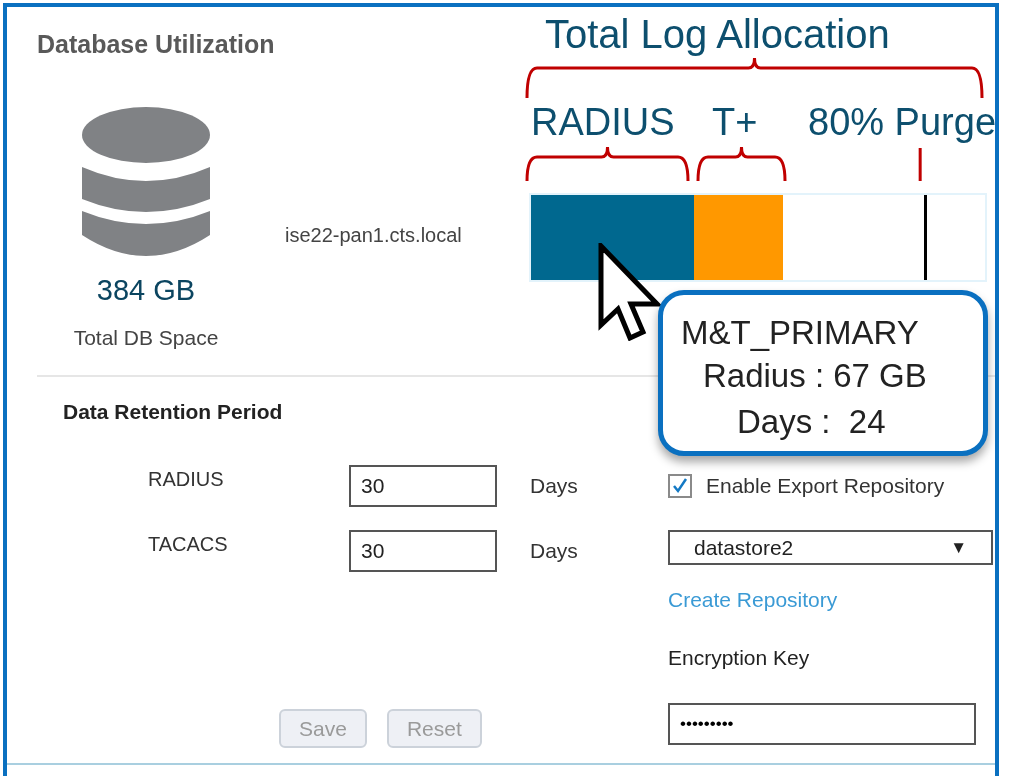 Image resolution: width=1021 pixels, height=776 pixels. I want to click on repository-dropdown: datastore2 ▼, so click(830, 547).